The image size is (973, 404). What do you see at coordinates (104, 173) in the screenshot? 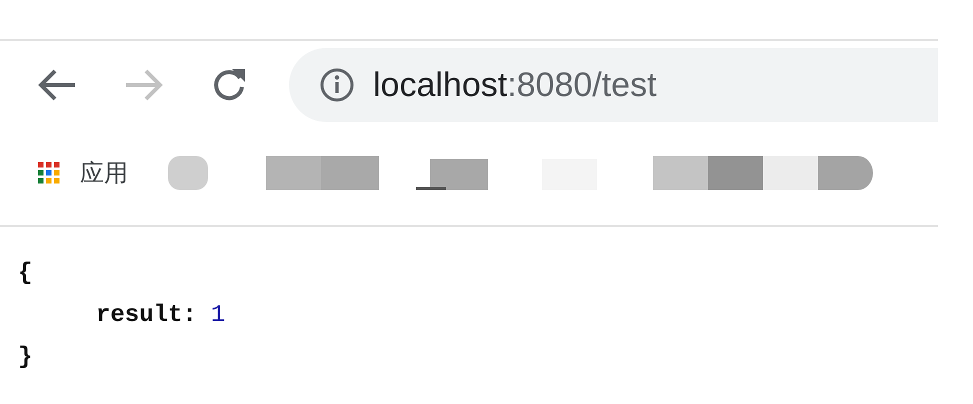
I see `apps-bookmark: 应用` at bounding box center [104, 173].